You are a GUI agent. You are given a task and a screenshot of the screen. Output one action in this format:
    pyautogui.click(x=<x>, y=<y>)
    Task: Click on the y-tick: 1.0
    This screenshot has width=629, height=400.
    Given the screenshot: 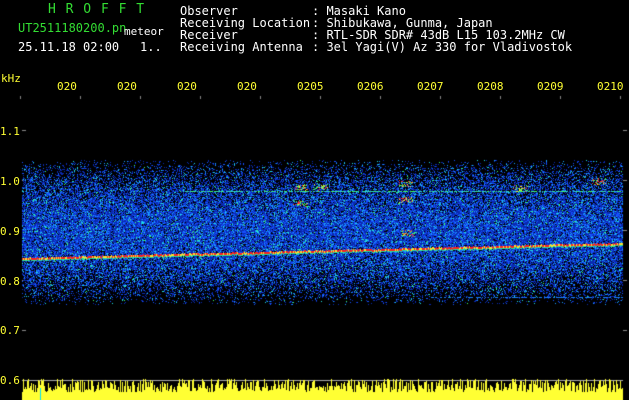 What is the action you would take?
    pyautogui.click(x=10, y=181)
    